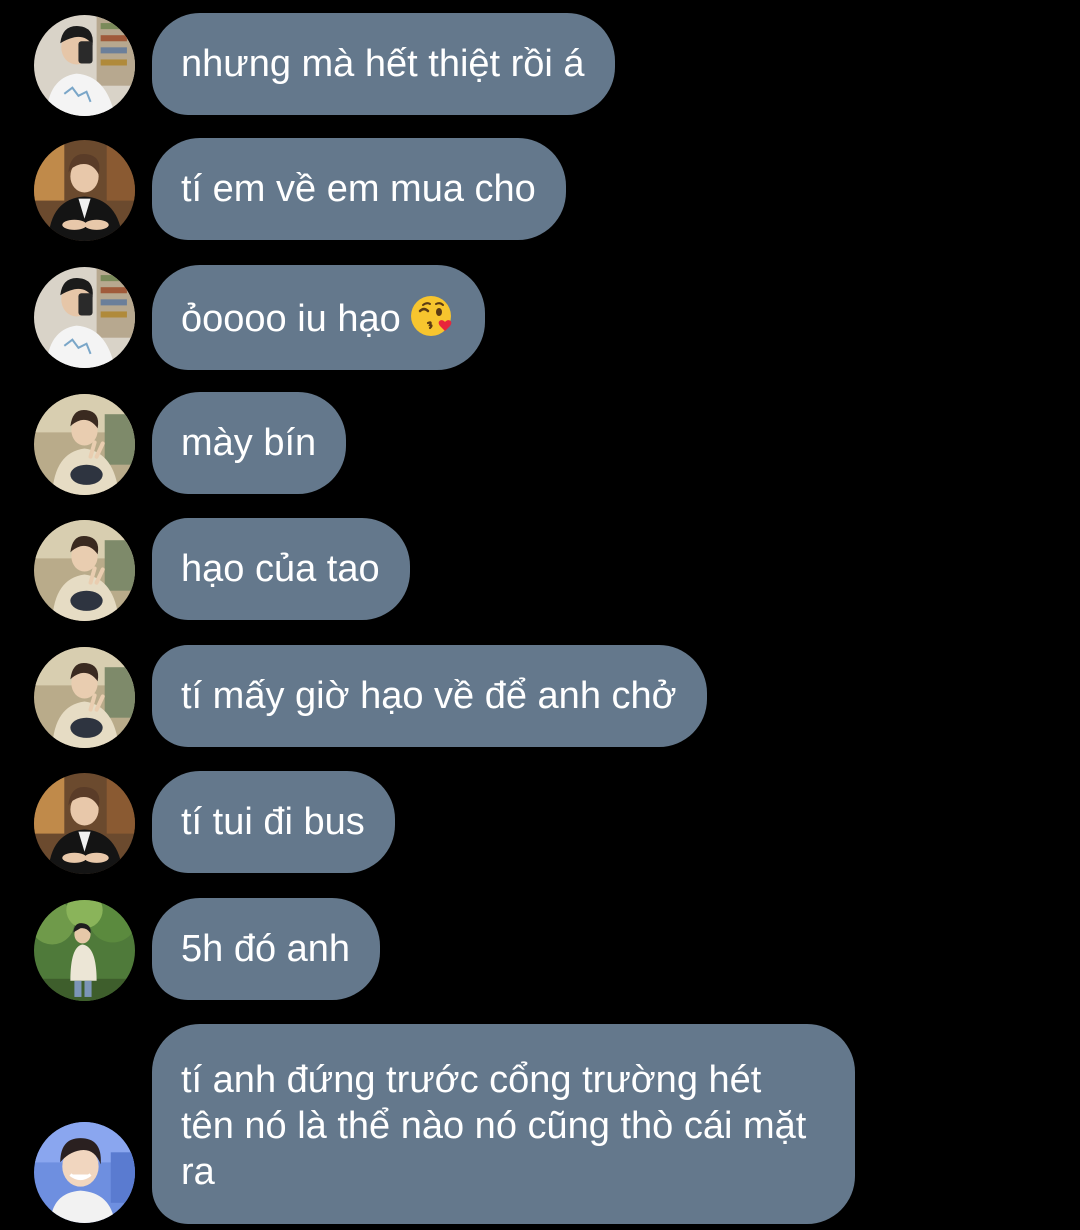 The height and width of the screenshot is (1230, 1080). What do you see at coordinates (84, 950) in the screenshot?
I see `avatar-park-trees` at bounding box center [84, 950].